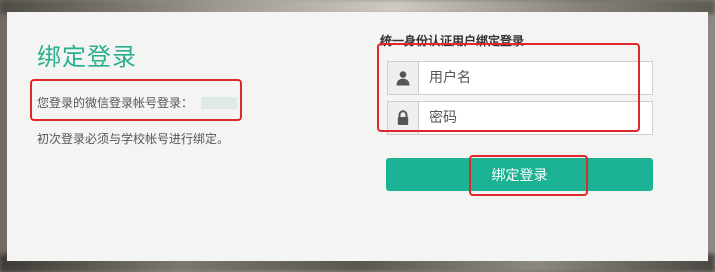 This screenshot has height=272, width=715. What do you see at coordinates (508, 87) in the screenshot?
I see `highlight-box-credentials` at bounding box center [508, 87].